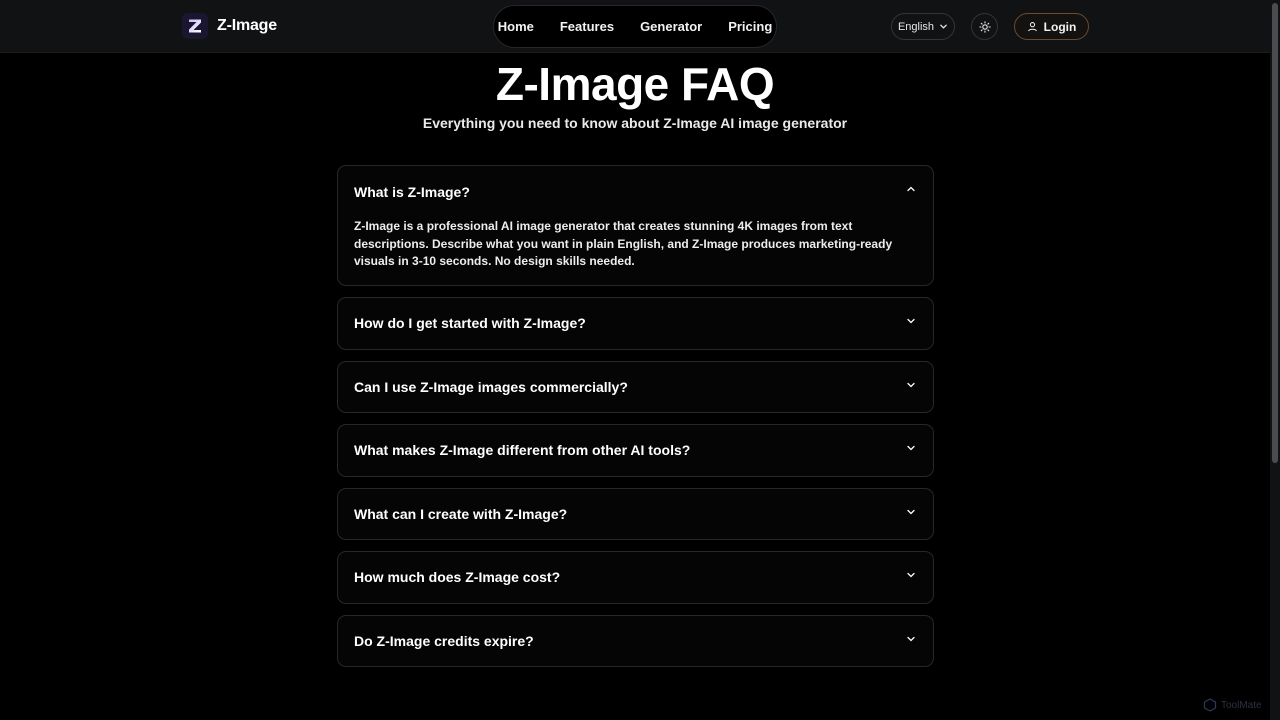 The width and height of the screenshot is (1280, 720). I want to click on faq-question: Can I use Z-Image images commercially?, so click(491, 387).